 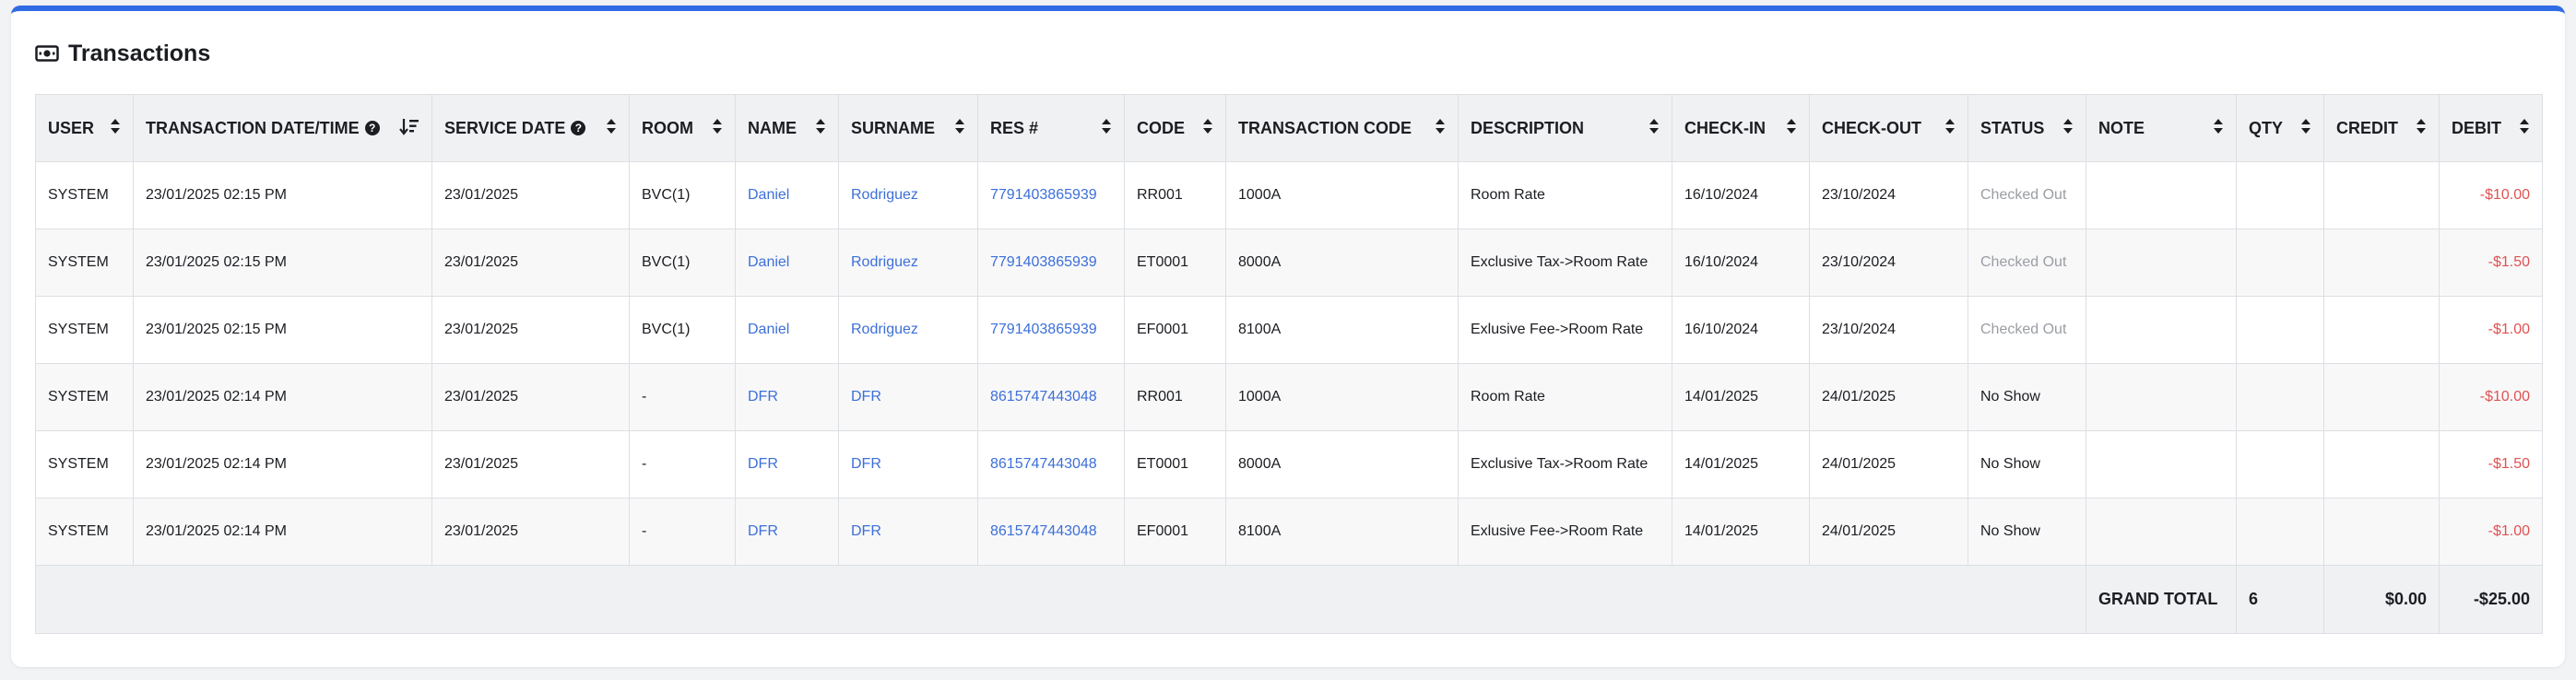 I want to click on column-header-service-date: SERVICE DATE?, so click(x=530, y=128).